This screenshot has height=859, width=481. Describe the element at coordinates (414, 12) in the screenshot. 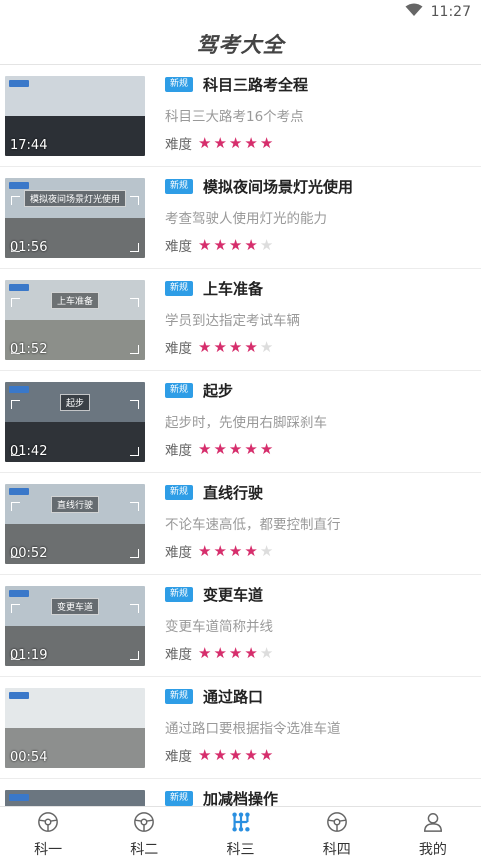

I see `wifi-icon` at that location.